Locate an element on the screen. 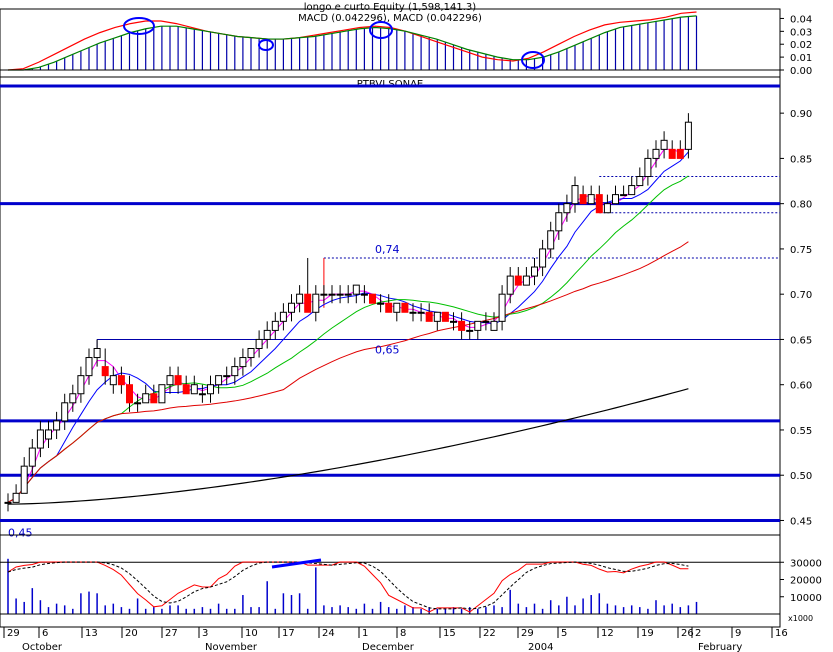 The image size is (833, 652). macd-tick-label: 0.00 is located at coordinates (801, 71).